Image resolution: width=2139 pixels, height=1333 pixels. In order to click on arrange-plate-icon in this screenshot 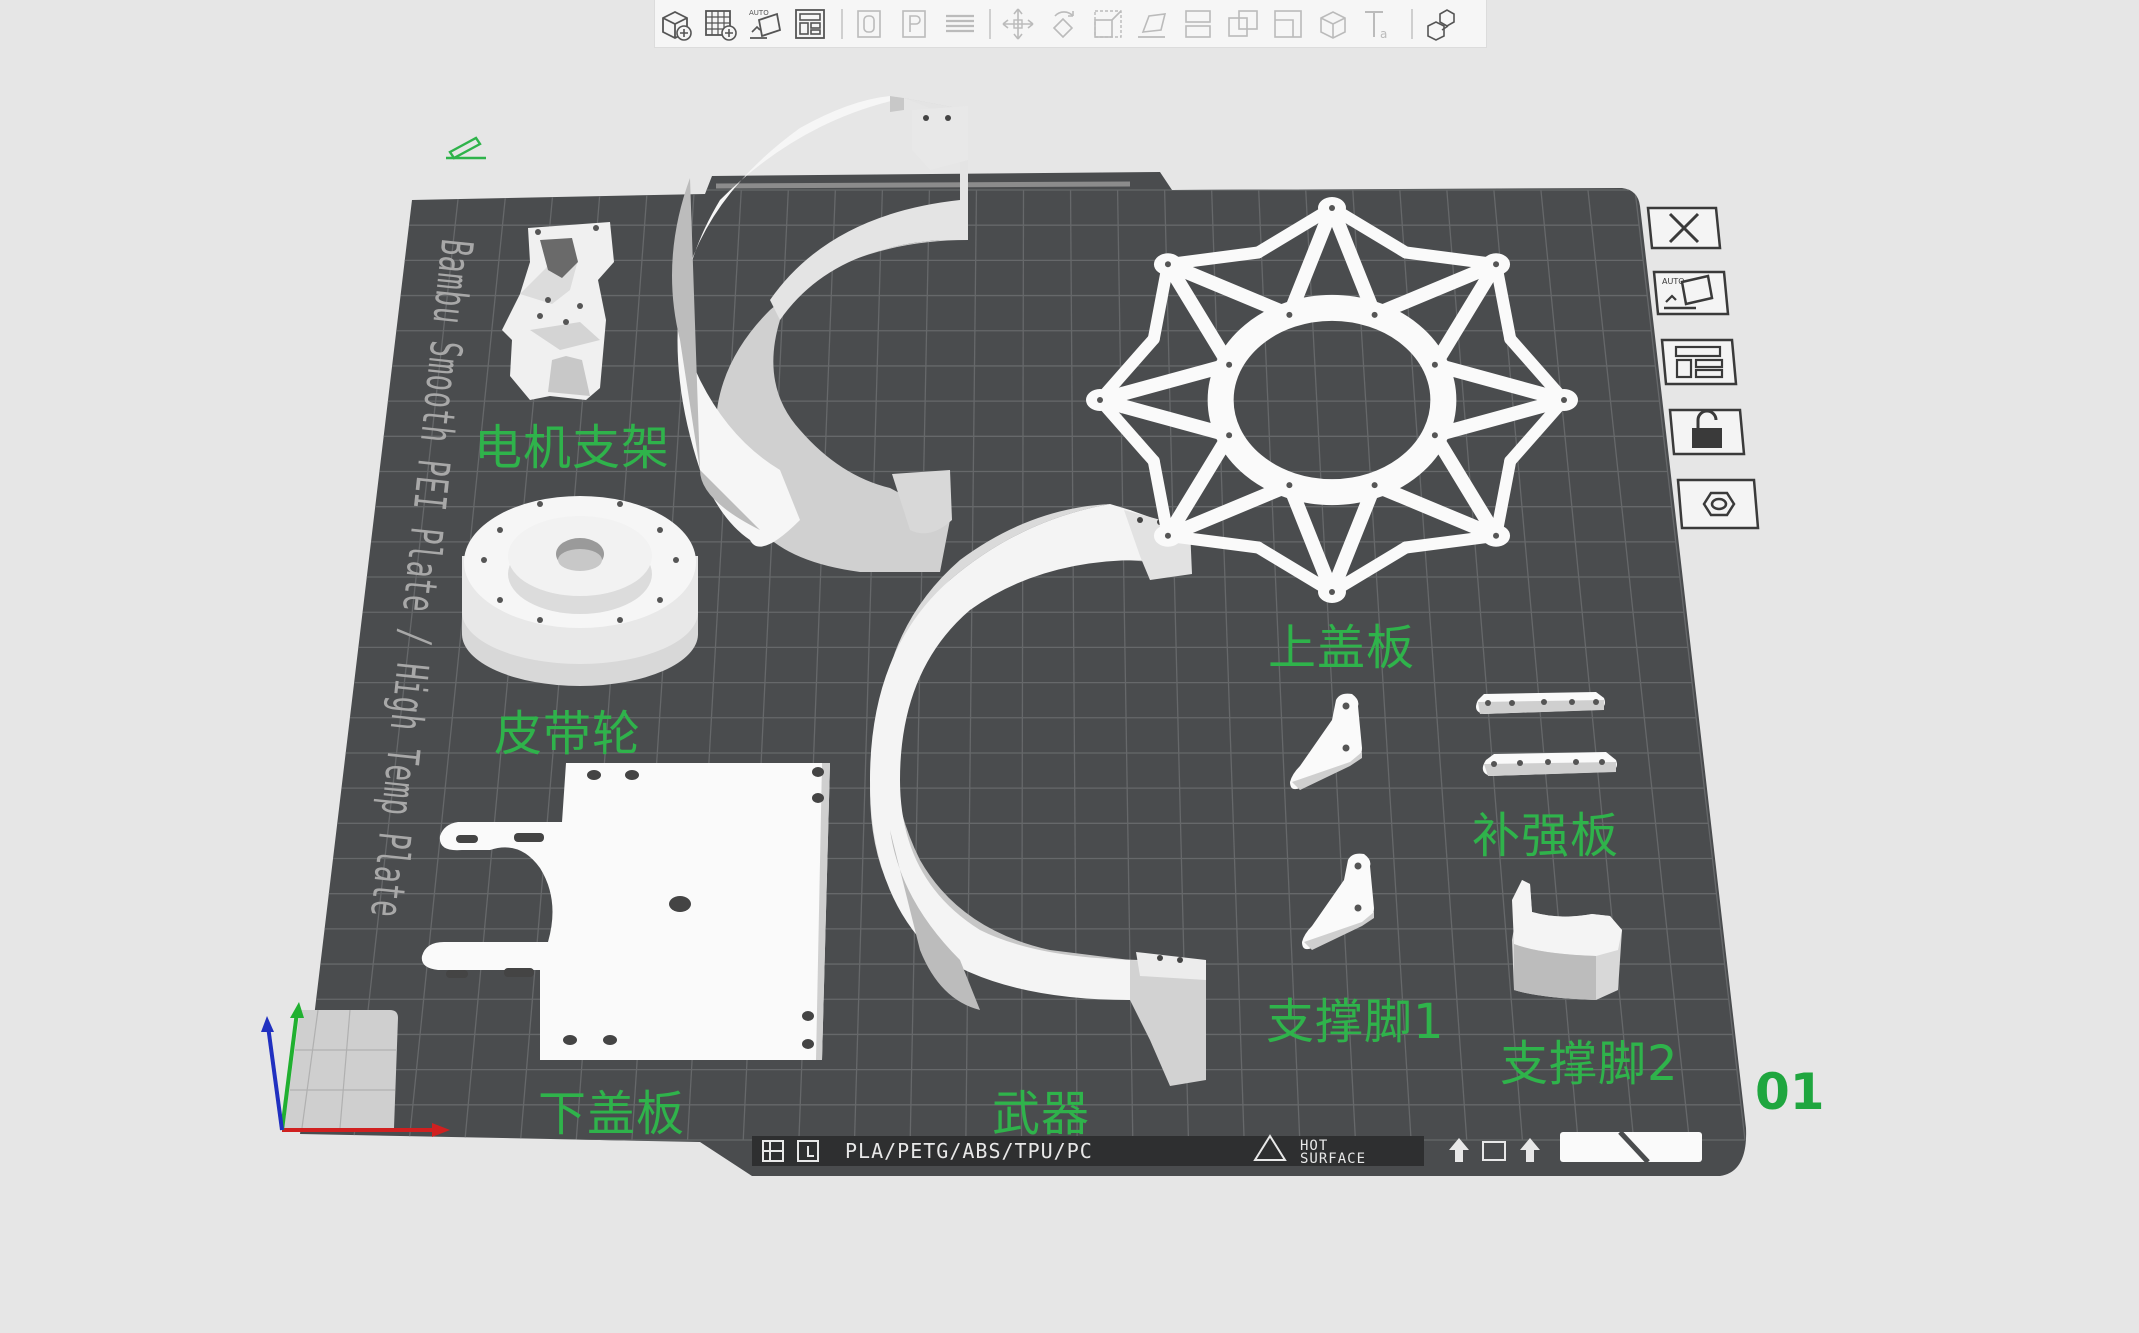, I will do `click(1699, 362)`.